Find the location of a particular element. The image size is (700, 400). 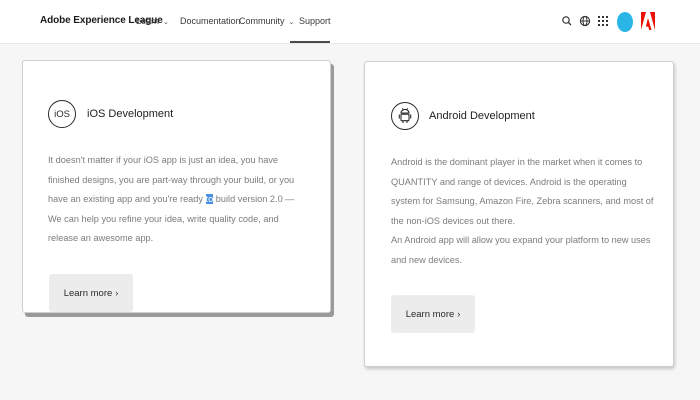

globe-icon is located at coordinates (585, 21).